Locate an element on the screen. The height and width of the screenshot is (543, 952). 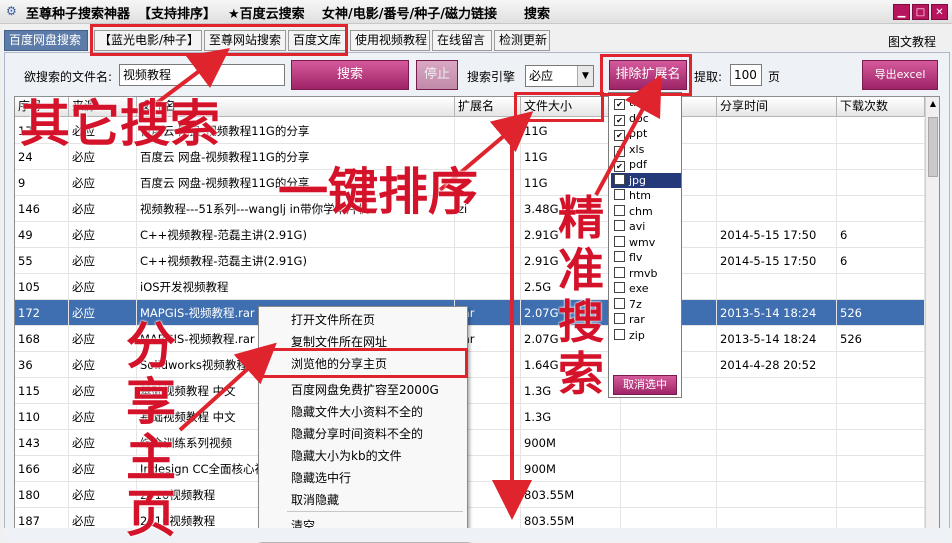
ext-option-rmvb: rmvb is located at coordinates (646, 273).